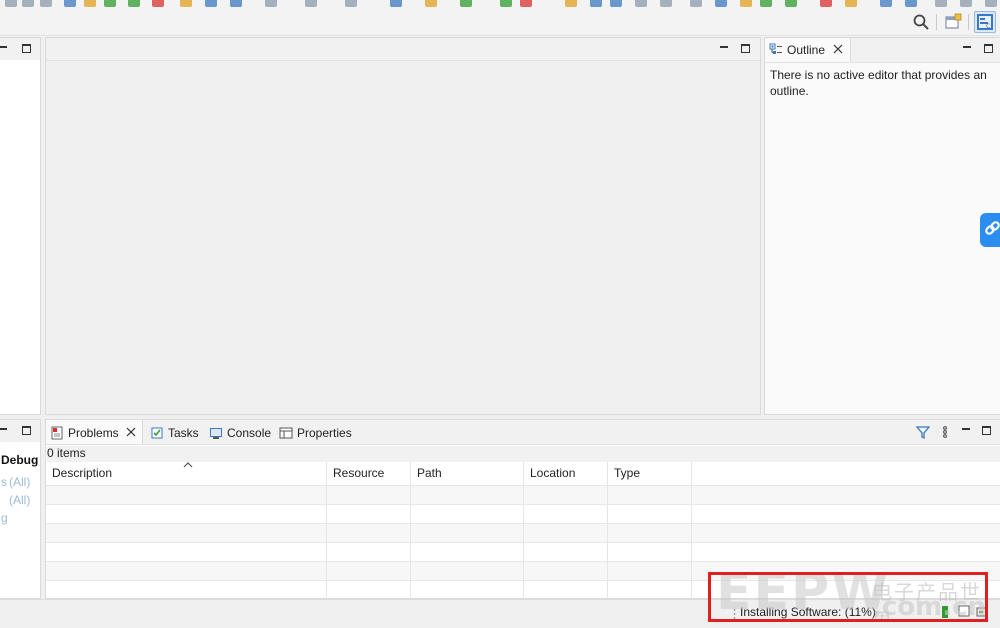  I want to click on tab-outline: Outline, so click(808, 50).